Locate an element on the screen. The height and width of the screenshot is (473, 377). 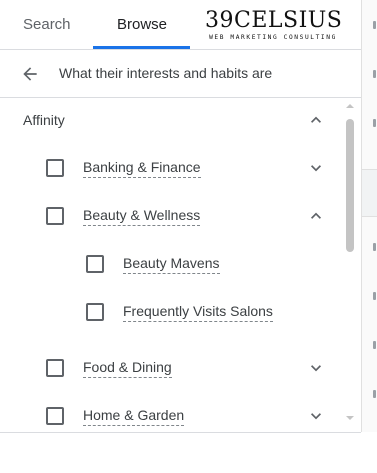
section-affinity-label: Affinity is located at coordinates (44, 120).